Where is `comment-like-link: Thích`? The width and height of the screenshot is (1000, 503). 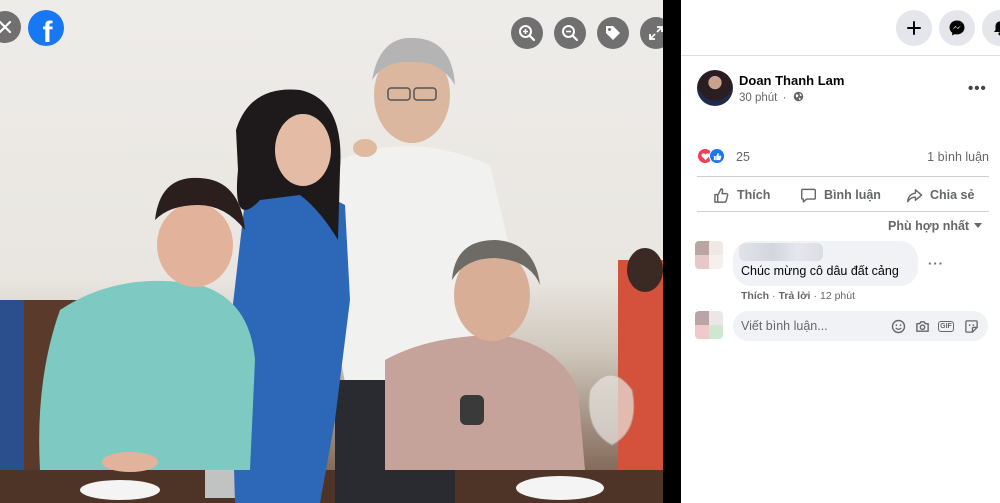 comment-like-link: Thích is located at coordinates (755, 296).